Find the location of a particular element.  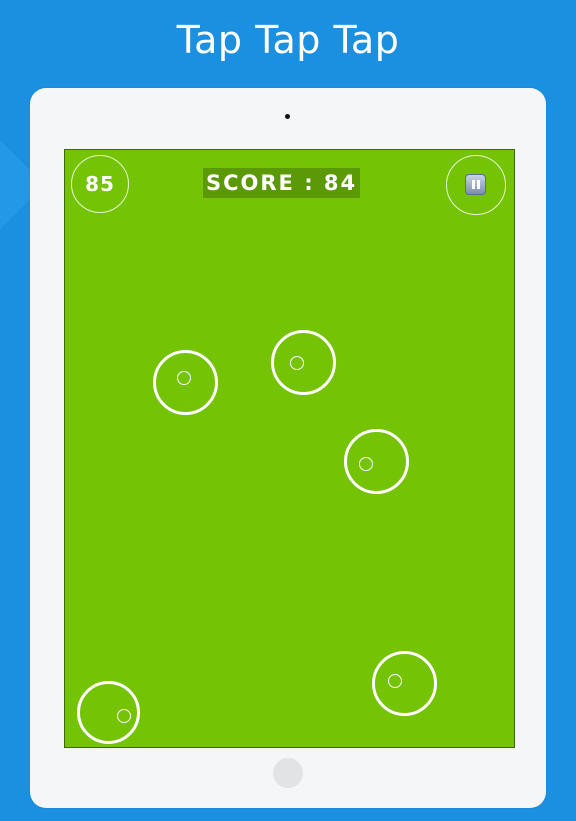

round-counter: 85 is located at coordinates (100, 184).